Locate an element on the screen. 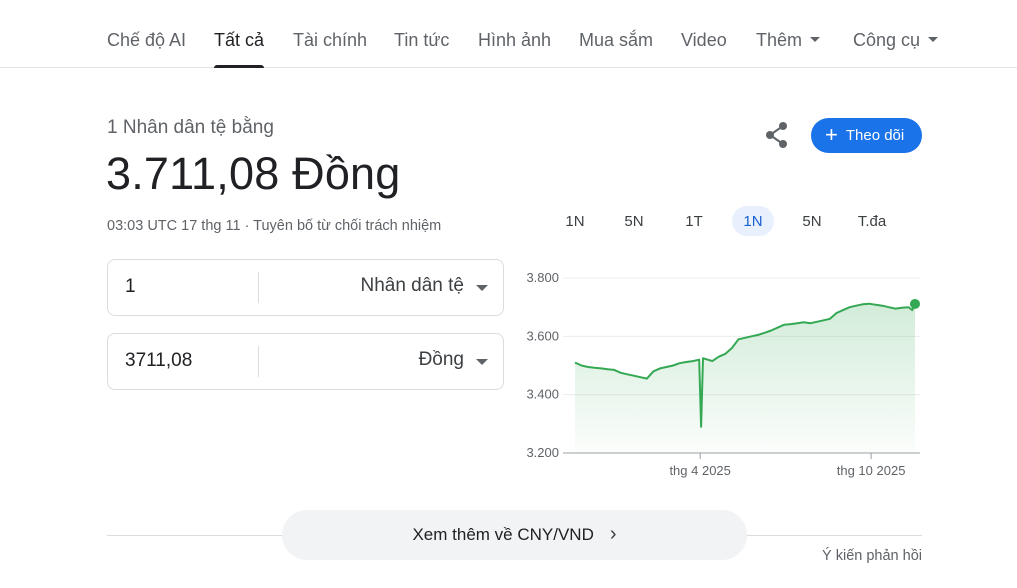 This screenshot has height=588, width=1017. tab-label: Chế độ AI is located at coordinates (147, 40).